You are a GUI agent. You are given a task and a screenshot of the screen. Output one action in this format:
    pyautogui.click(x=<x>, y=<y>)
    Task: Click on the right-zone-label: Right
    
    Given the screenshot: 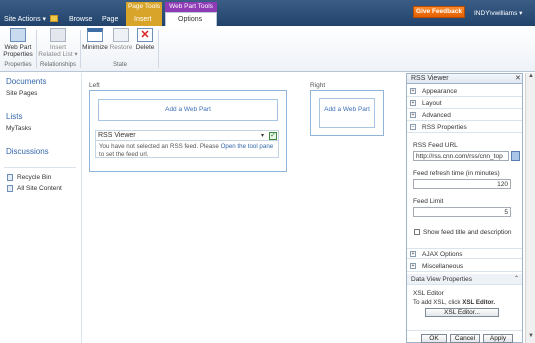 What is the action you would take?
    pyautogui.click(x=318, y=85)
    